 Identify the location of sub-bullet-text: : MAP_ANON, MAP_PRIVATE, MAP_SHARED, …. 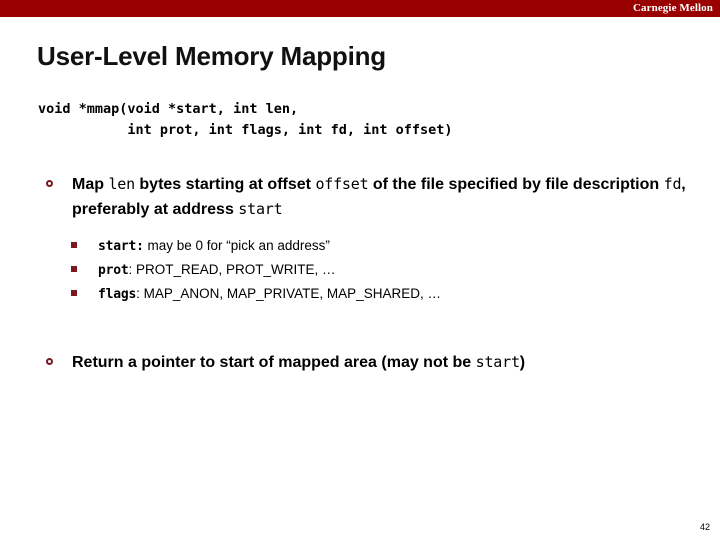
(288, 293).